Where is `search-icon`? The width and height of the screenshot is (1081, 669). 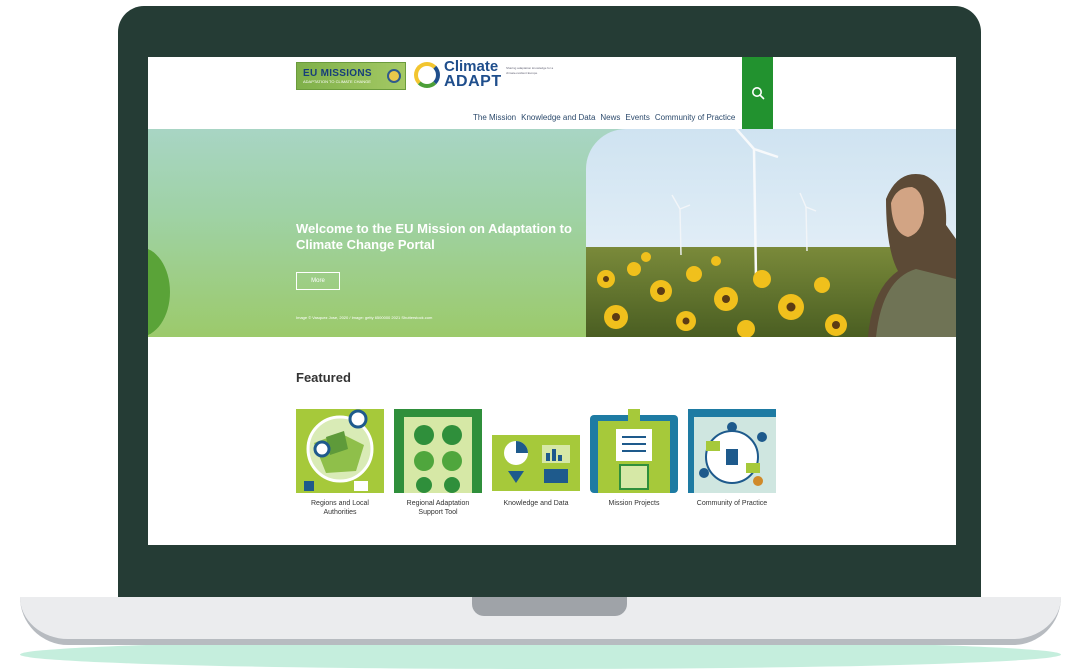
search-icon is located at coordinates (757, 93).